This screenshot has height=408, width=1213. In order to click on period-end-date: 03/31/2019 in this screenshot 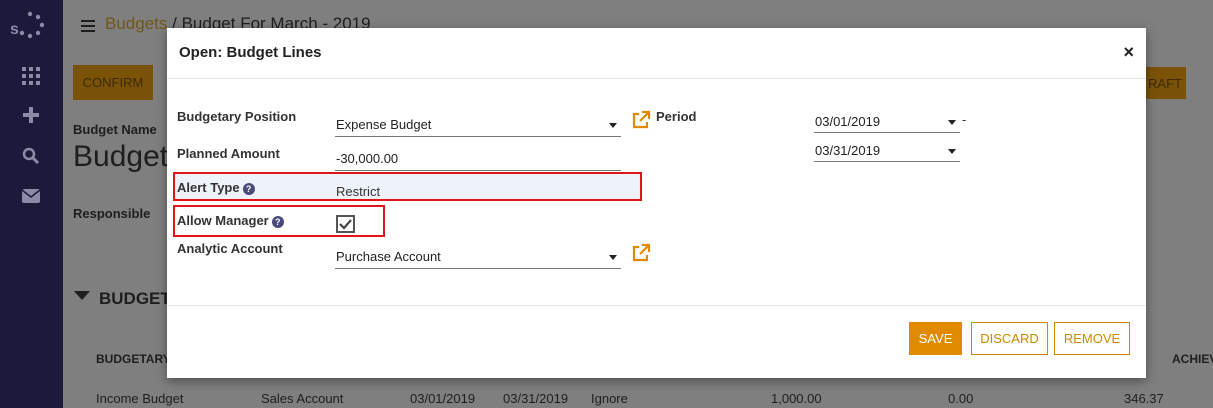, I will do `click(887, 150)`.